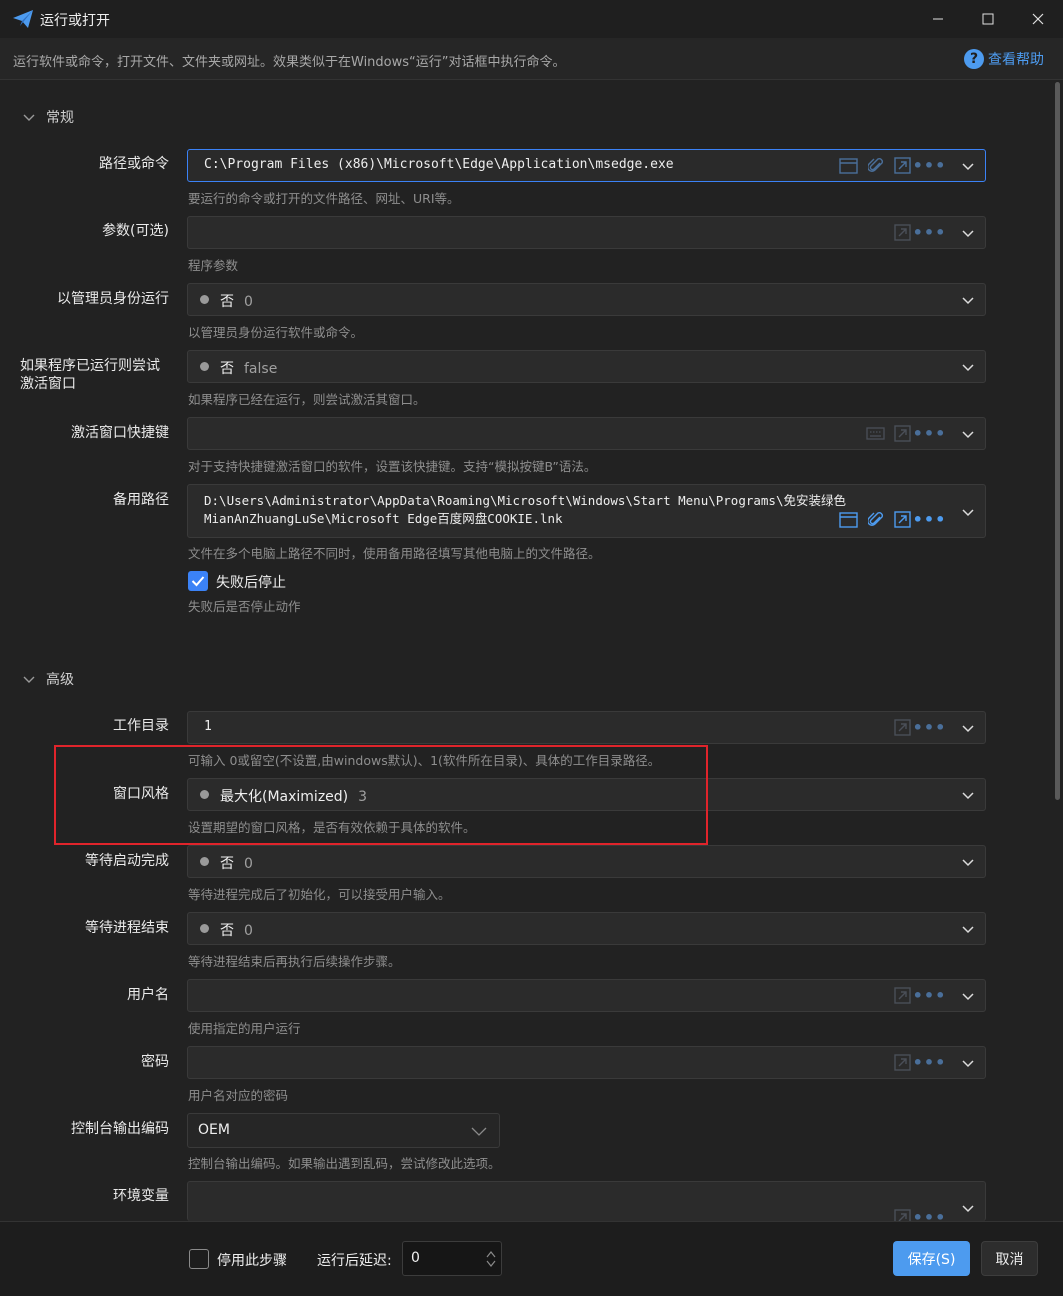 The height and width of the screenshot is (1296, 1063). I want to click on stop-on-fail-hint: 失败后是否停止动作, so click(244, 606).